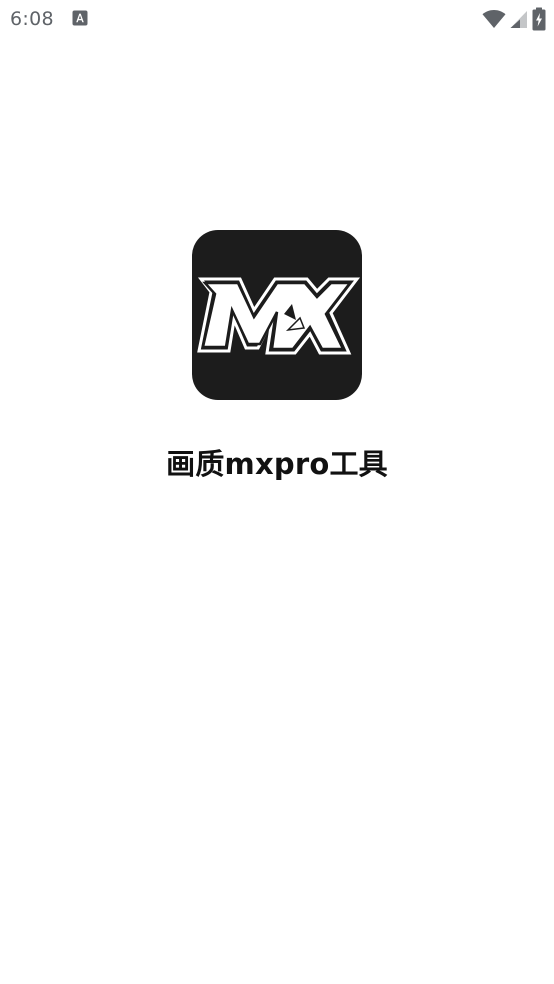 The height and width of the screenshot is (984, 554). I want to click on status-bar: 6:08, so click(277, 19).